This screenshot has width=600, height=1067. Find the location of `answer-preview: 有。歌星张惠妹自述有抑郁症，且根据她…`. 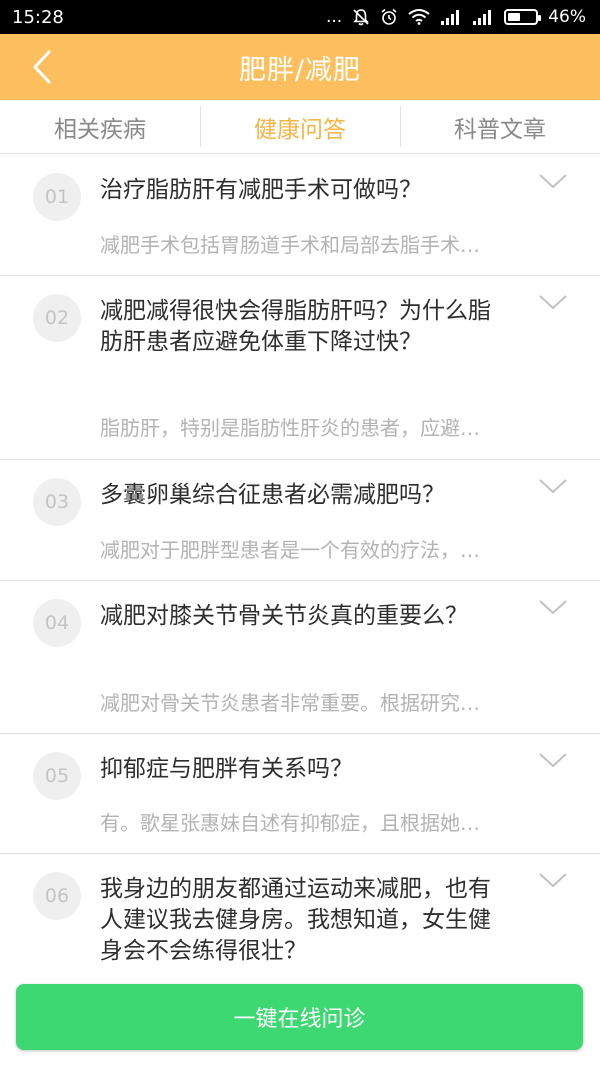

answer-preview: 有。歌星张惠妹自述有抑郁症，且根据她… is located at coordinates (290, 823).